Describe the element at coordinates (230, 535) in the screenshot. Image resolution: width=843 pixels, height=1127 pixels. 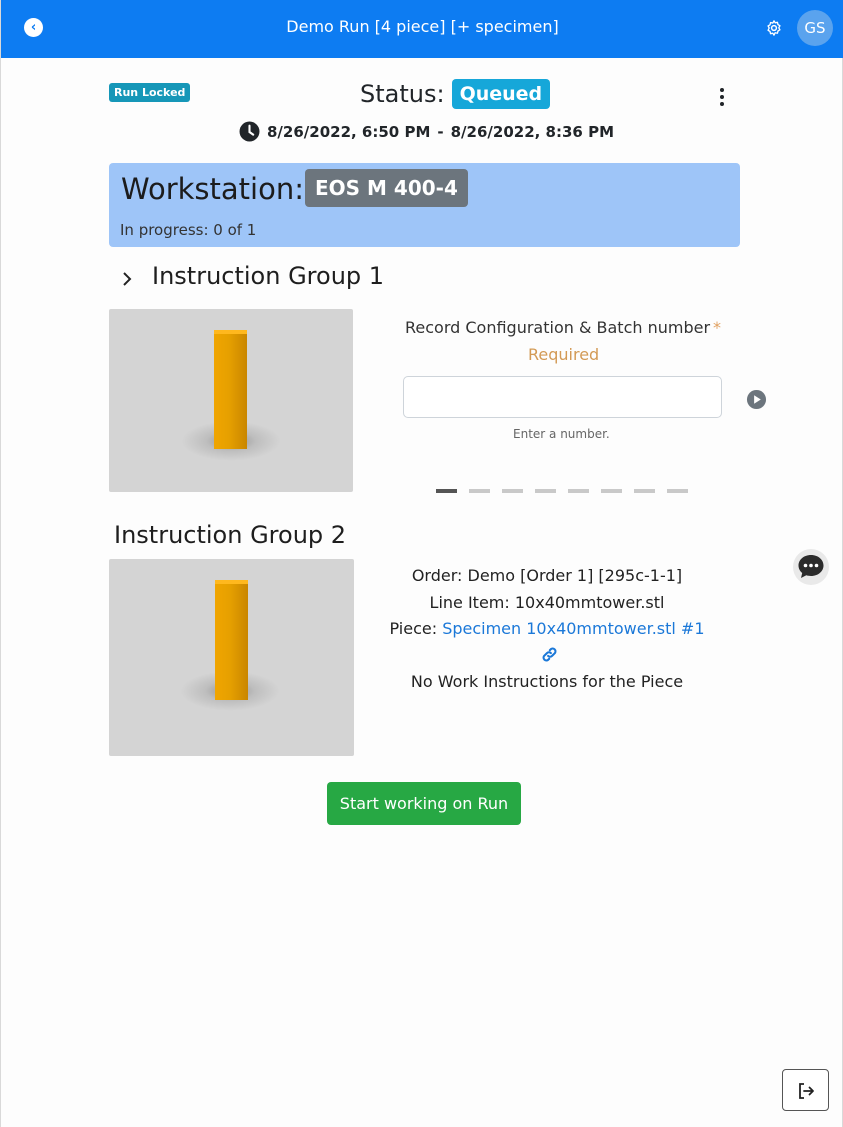
I see `instruction-group-2-title: Instruction Group 2` at that location.